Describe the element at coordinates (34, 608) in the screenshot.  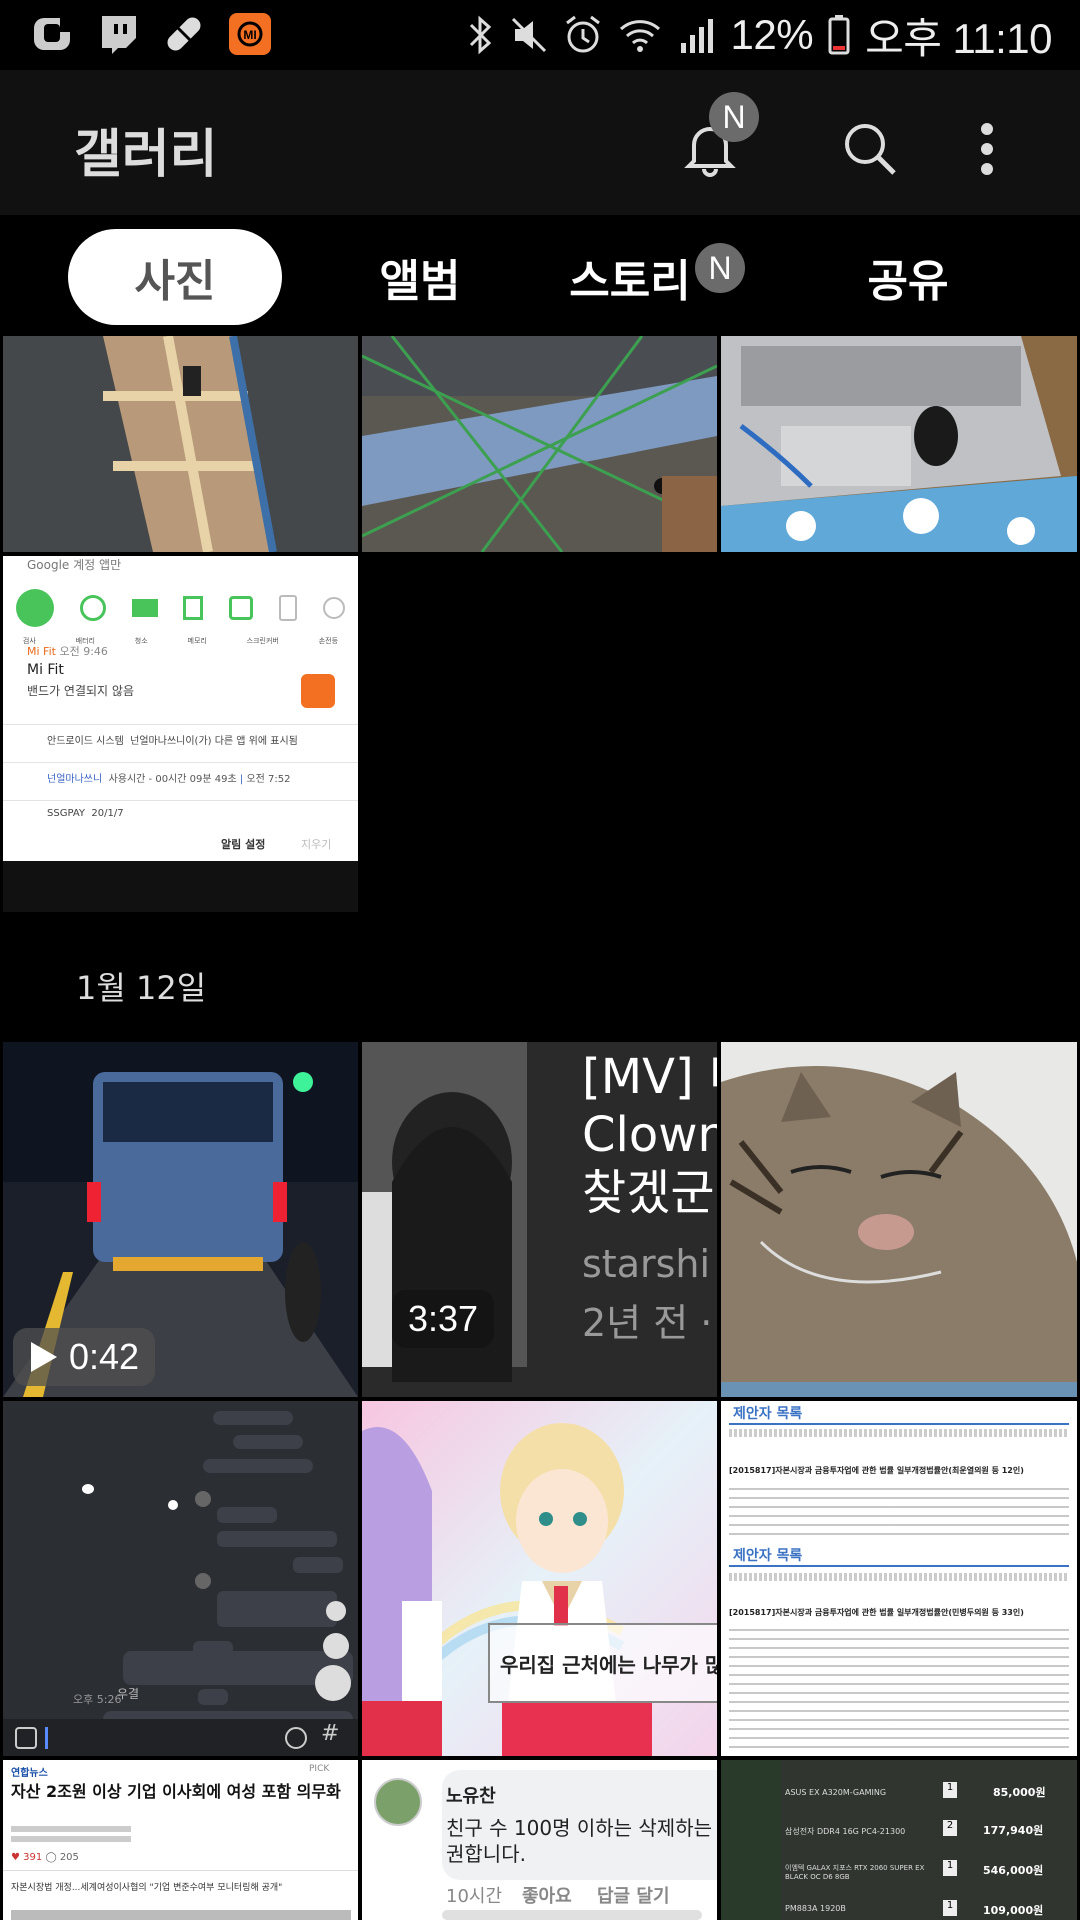
I see `cleaner-icon` at that location.